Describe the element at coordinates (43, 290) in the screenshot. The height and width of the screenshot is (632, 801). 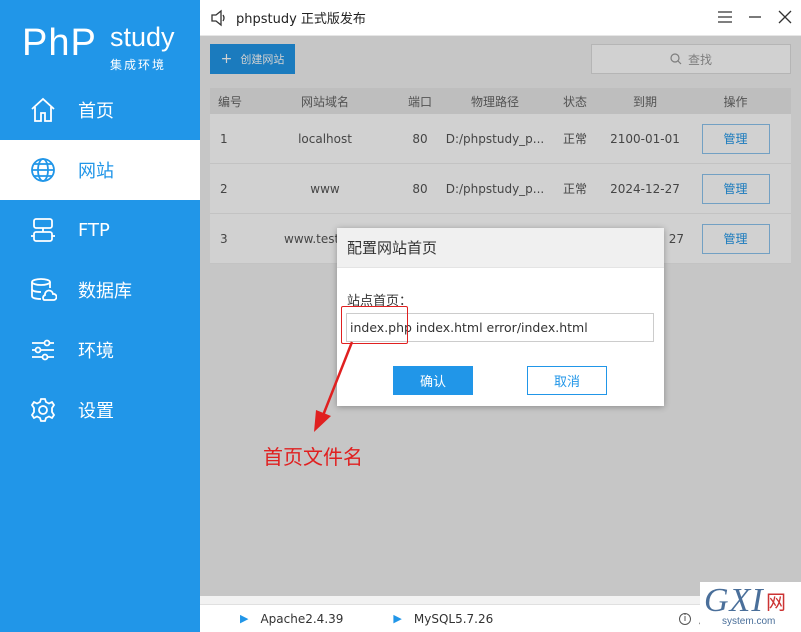
I see `database-icon` at that location.